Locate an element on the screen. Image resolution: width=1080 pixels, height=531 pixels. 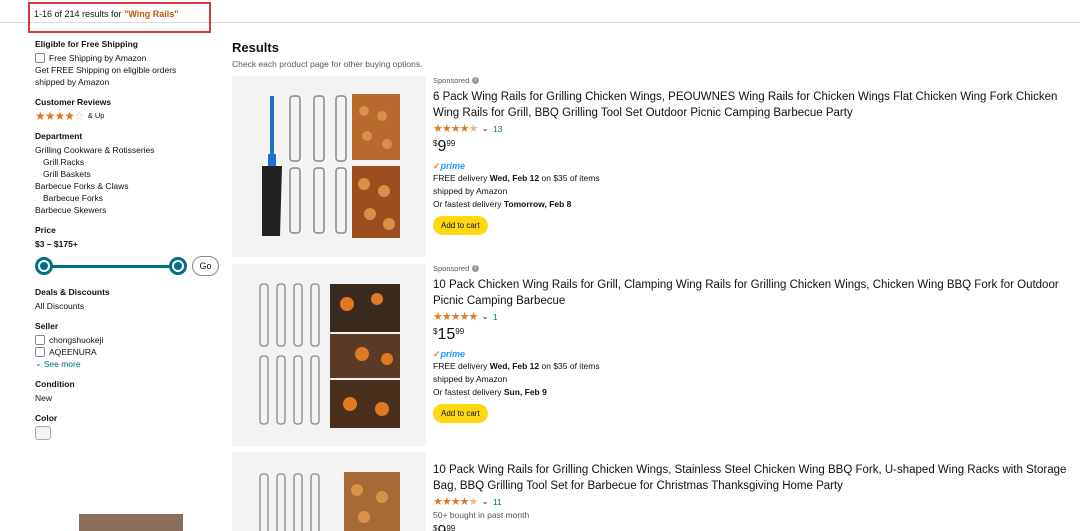
seller-option: chongshuokeji is located at coordinates (130, 340).